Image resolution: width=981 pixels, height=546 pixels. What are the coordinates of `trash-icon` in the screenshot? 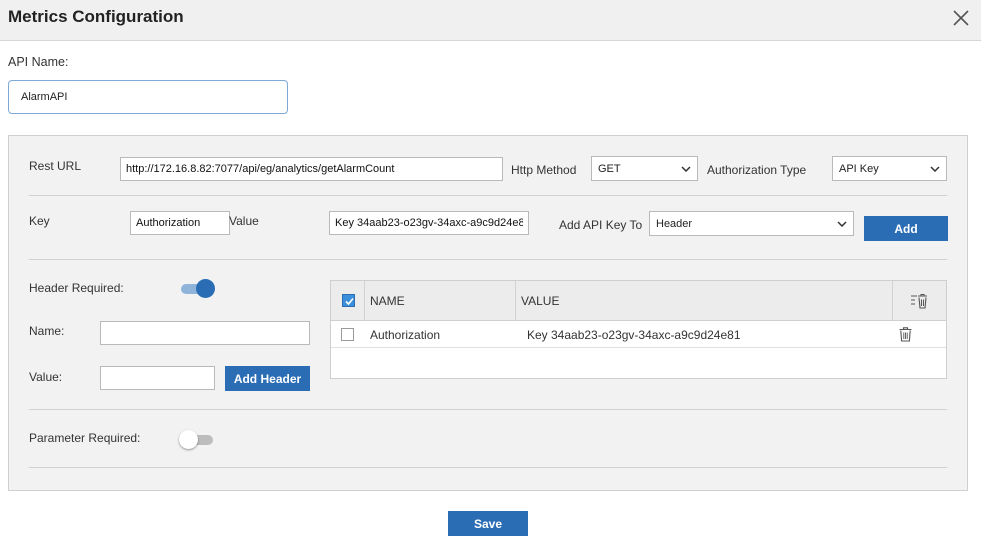 It's located at (905, 334).